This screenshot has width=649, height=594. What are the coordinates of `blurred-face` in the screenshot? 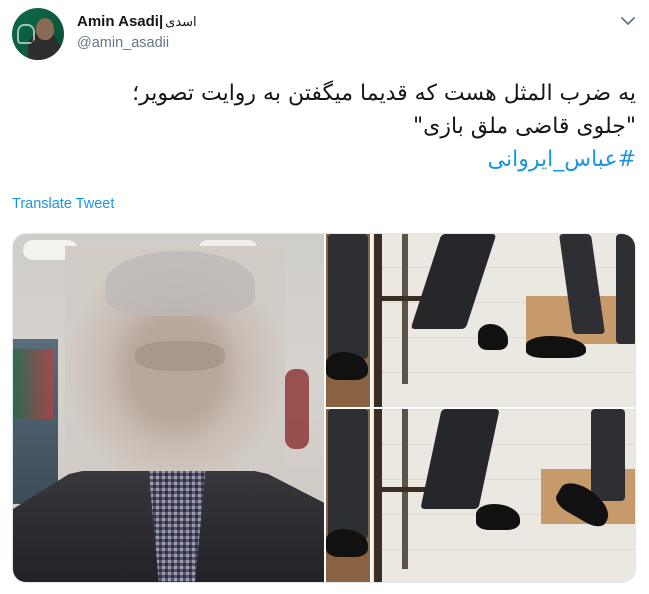 It's located at (175, 358).